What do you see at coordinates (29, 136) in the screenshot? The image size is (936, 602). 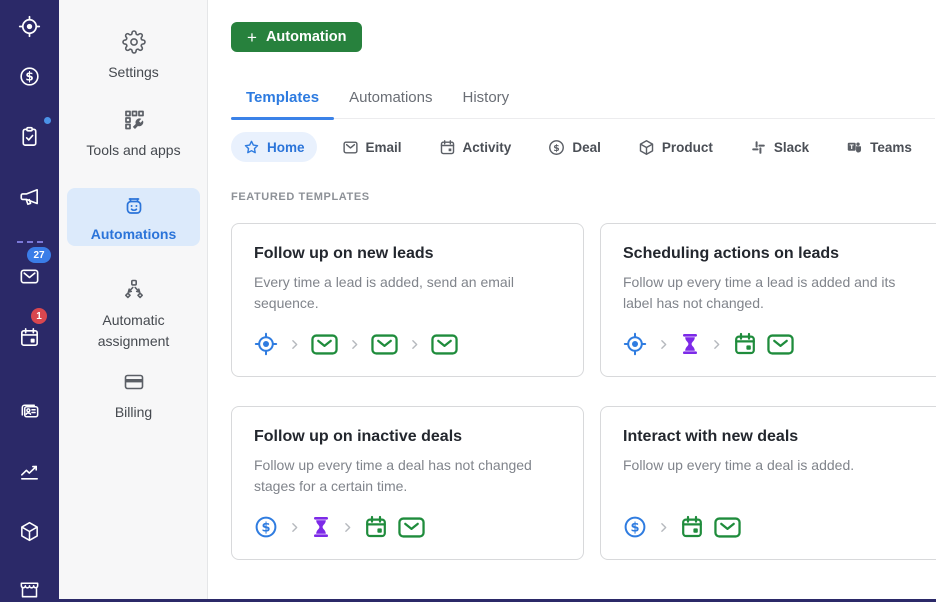 I see `projects-icon` at bounding box center [29, 136].